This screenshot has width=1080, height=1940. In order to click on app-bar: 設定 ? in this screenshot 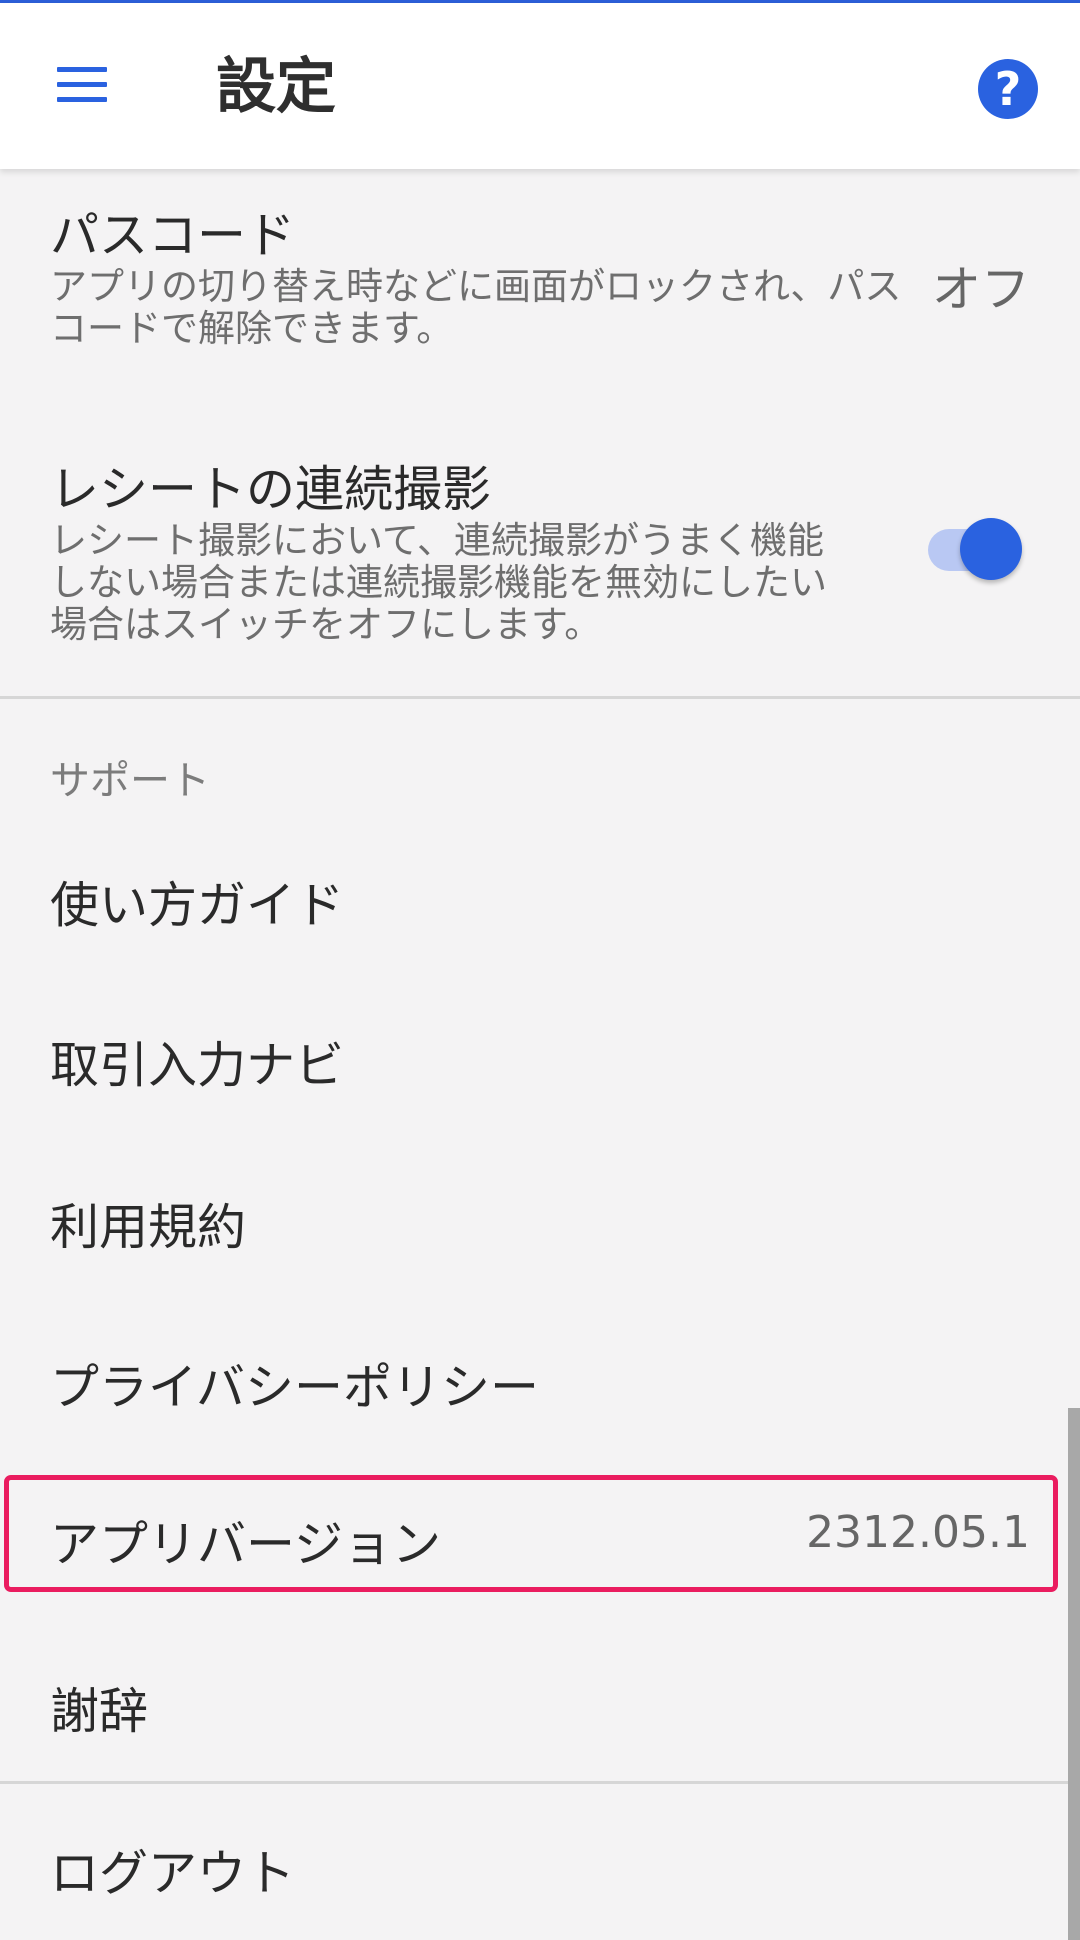, I will do `click(540, 86)`.